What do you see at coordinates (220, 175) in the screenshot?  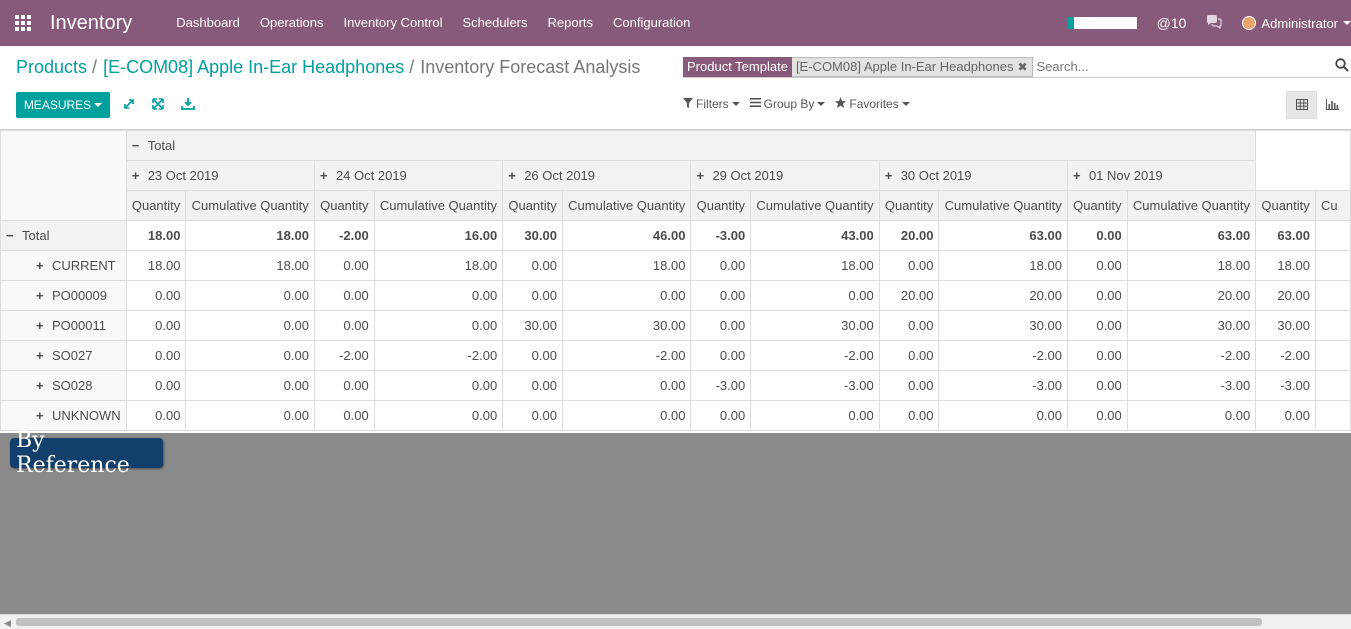 I see `col-header-date: +23 Oct 2019` at bounding box center [220, 175].